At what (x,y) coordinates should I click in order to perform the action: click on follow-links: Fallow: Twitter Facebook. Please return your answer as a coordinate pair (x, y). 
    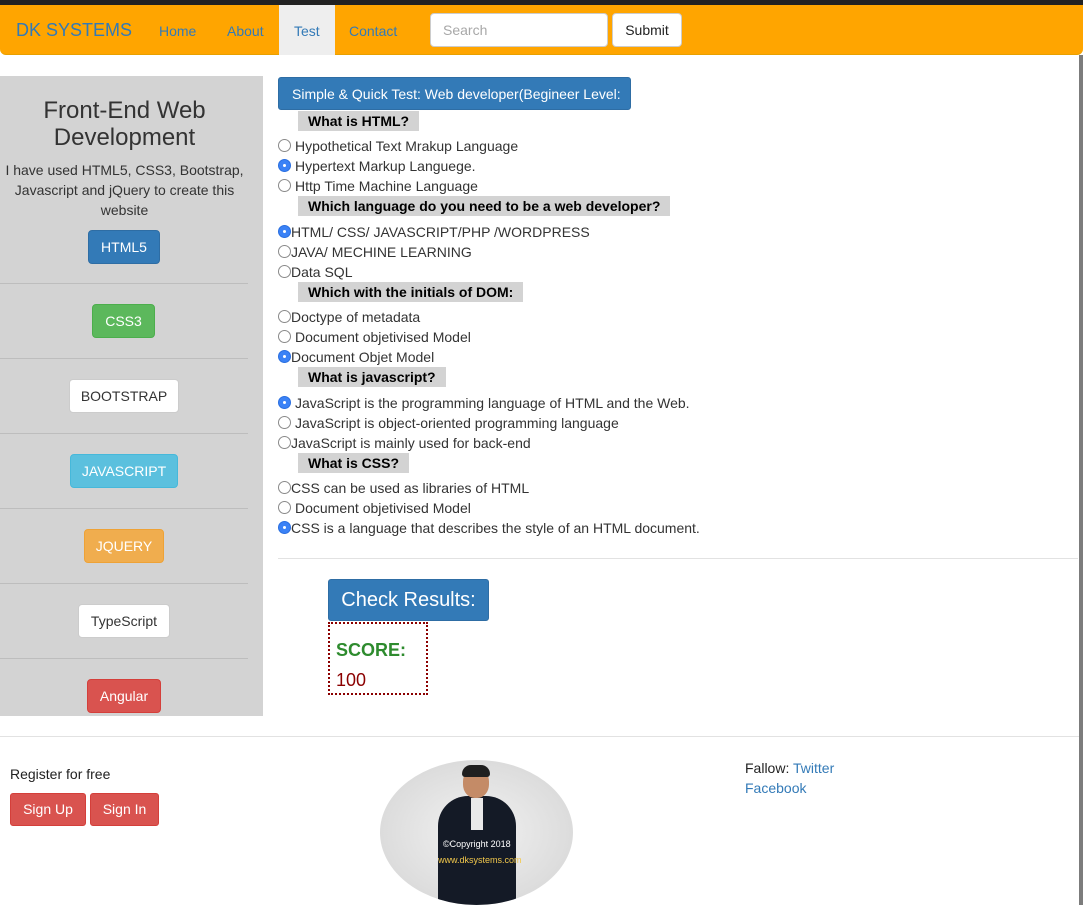
    Looking at the image, I should click on (789, 778).